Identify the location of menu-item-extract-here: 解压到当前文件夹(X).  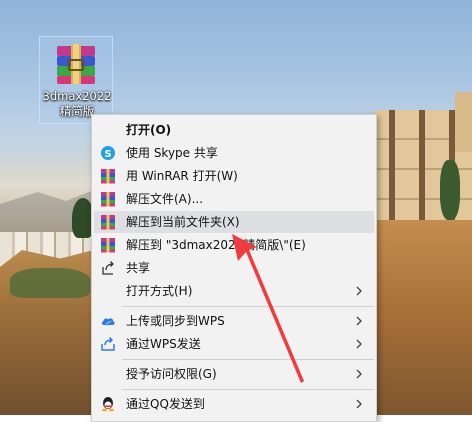
(234, 222).